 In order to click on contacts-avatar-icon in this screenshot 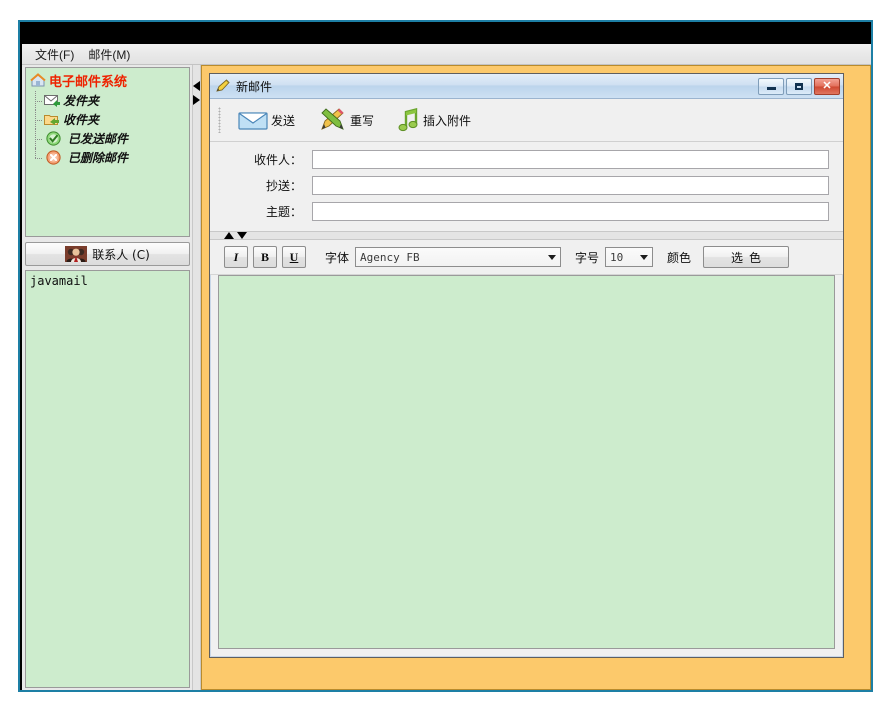, I will do `click(76, 254)`.